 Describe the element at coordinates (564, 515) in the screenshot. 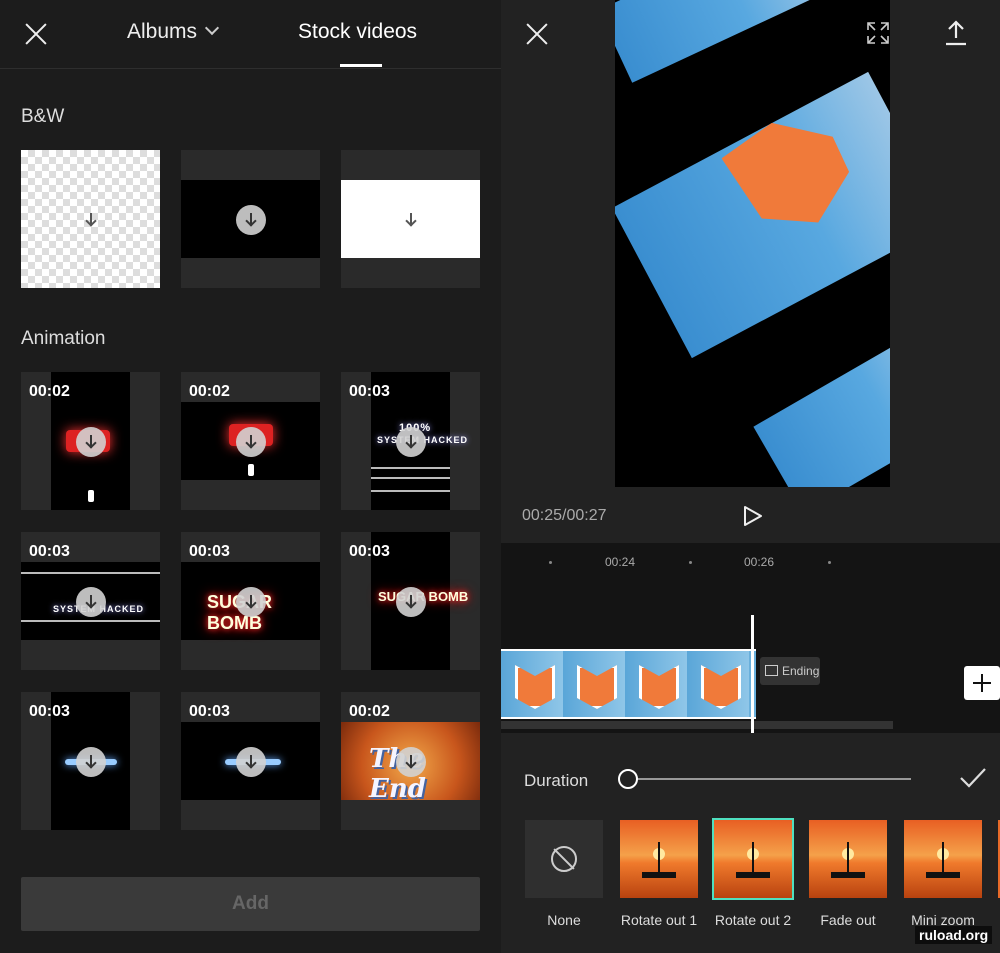

I see `time-readout: 00:25/00:27` at that location.